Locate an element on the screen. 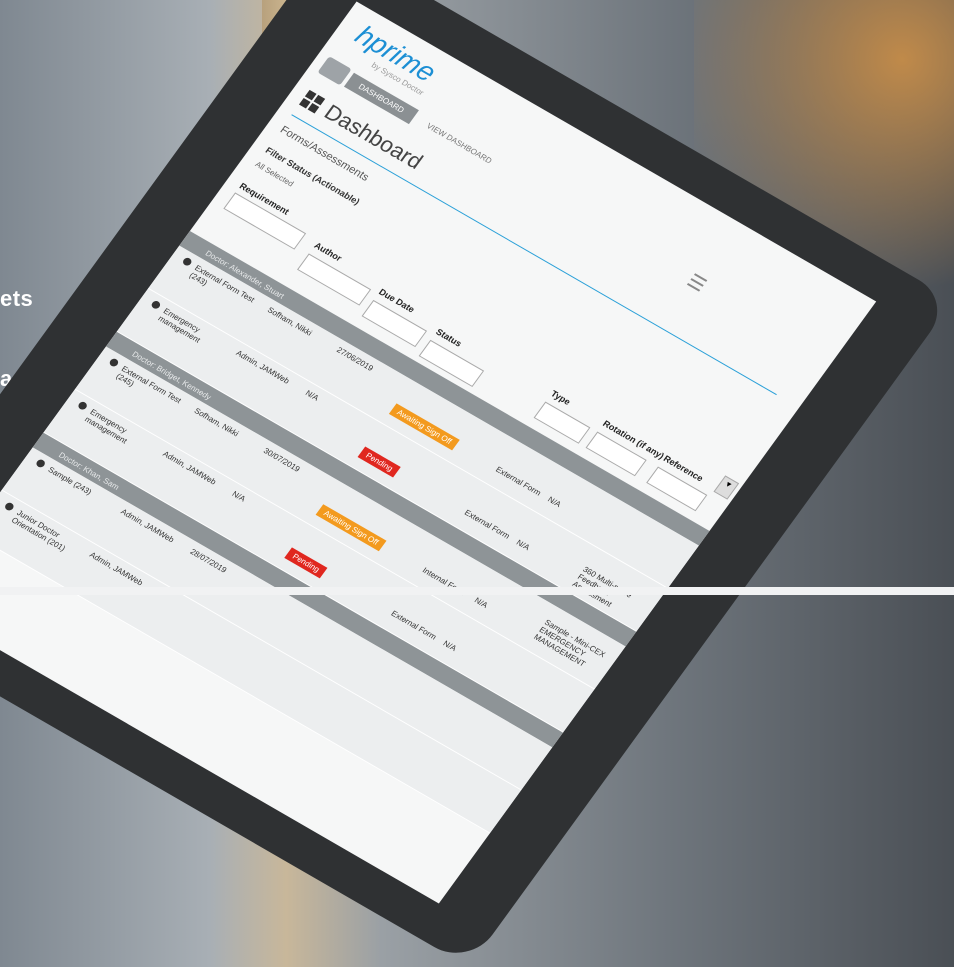 This screenshot has width=954, height=967. dropdown-chevron-icon: ▾ is located at coordinates (726, 487).